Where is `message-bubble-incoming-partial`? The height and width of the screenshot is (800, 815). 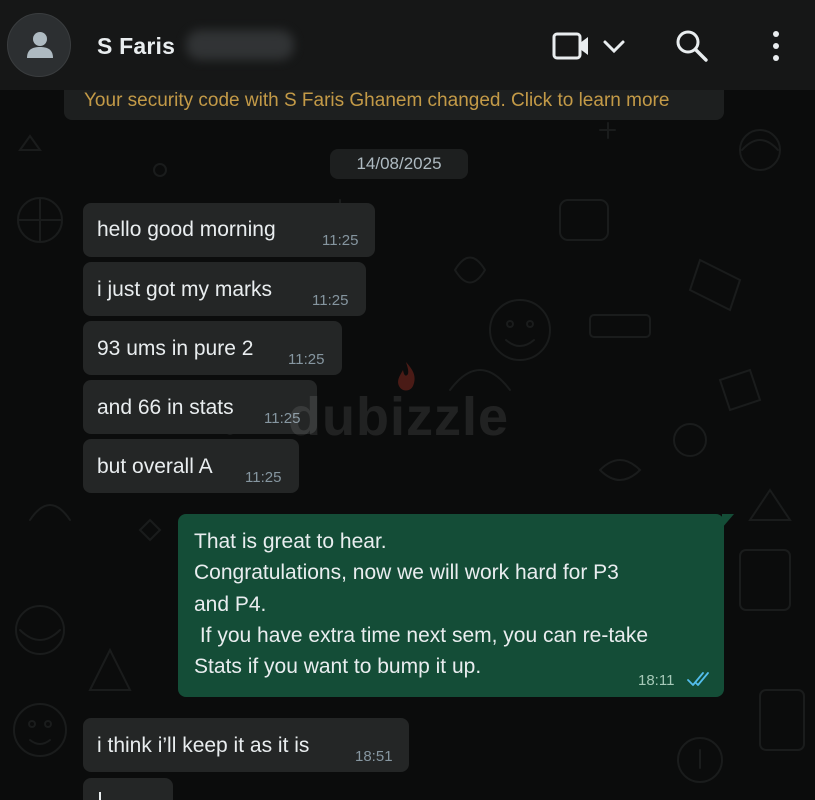 message-bubble-incoming-partial is located at coordinates (128, 789).